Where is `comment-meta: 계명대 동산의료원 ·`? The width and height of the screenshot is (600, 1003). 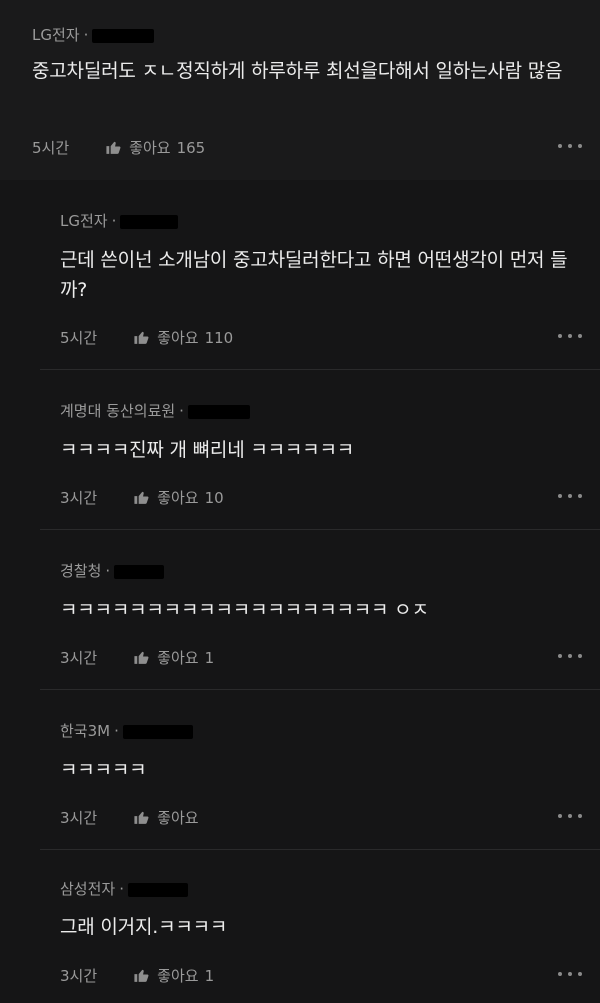
comment-meta: 계명대 동산의료원 · is located at coordinates (155, 410).